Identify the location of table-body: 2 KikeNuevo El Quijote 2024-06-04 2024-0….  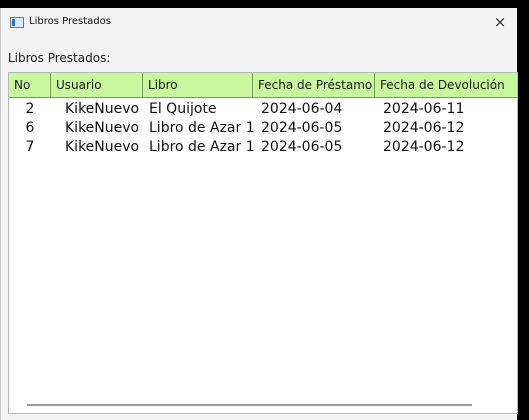
(263, 128).